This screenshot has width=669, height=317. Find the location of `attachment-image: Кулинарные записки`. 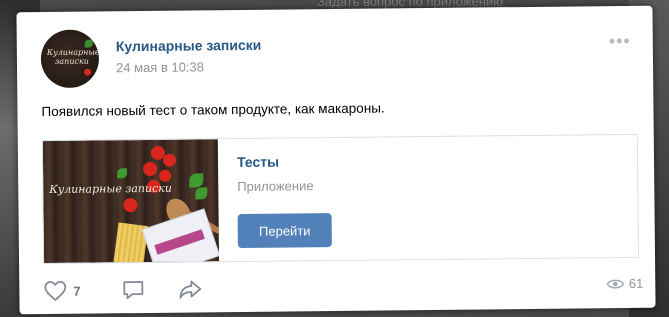

attachment-image: Кулинарные записки is located at coordinates (131, 201).